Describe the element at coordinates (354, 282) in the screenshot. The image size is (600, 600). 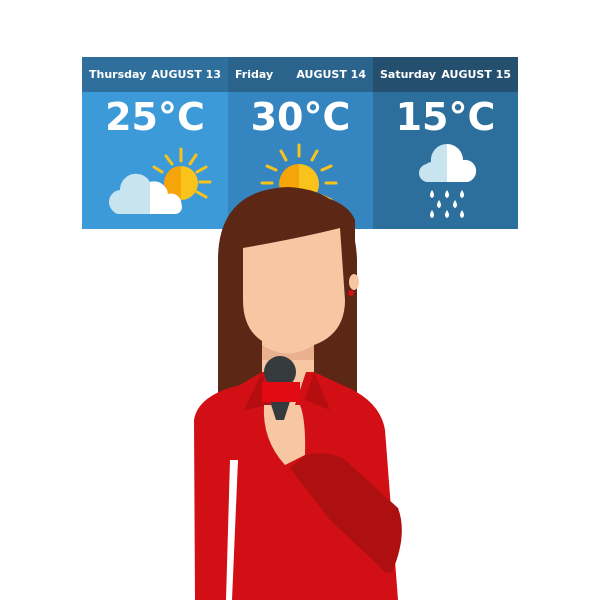
I see `ear` at that location.